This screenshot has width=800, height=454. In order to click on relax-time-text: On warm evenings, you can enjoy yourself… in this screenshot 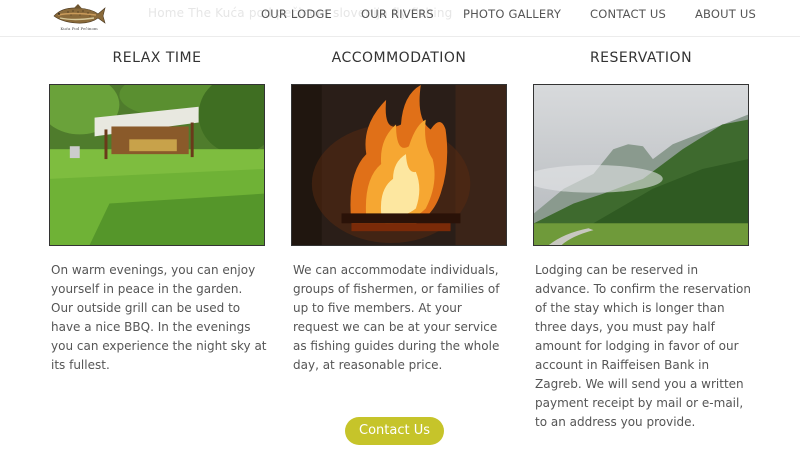, I will do `click(159, 317)`.